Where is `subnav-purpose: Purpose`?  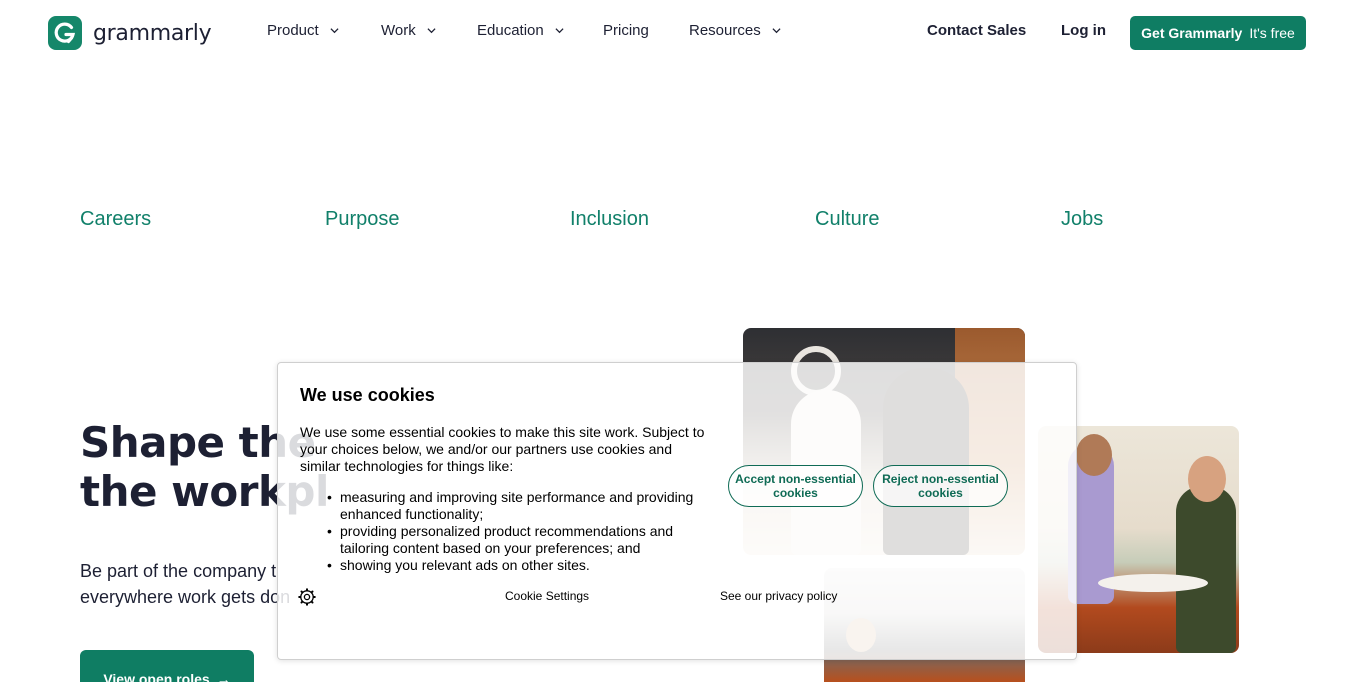 subnav-purpose: Purpose is located at coordinates (362, 219).